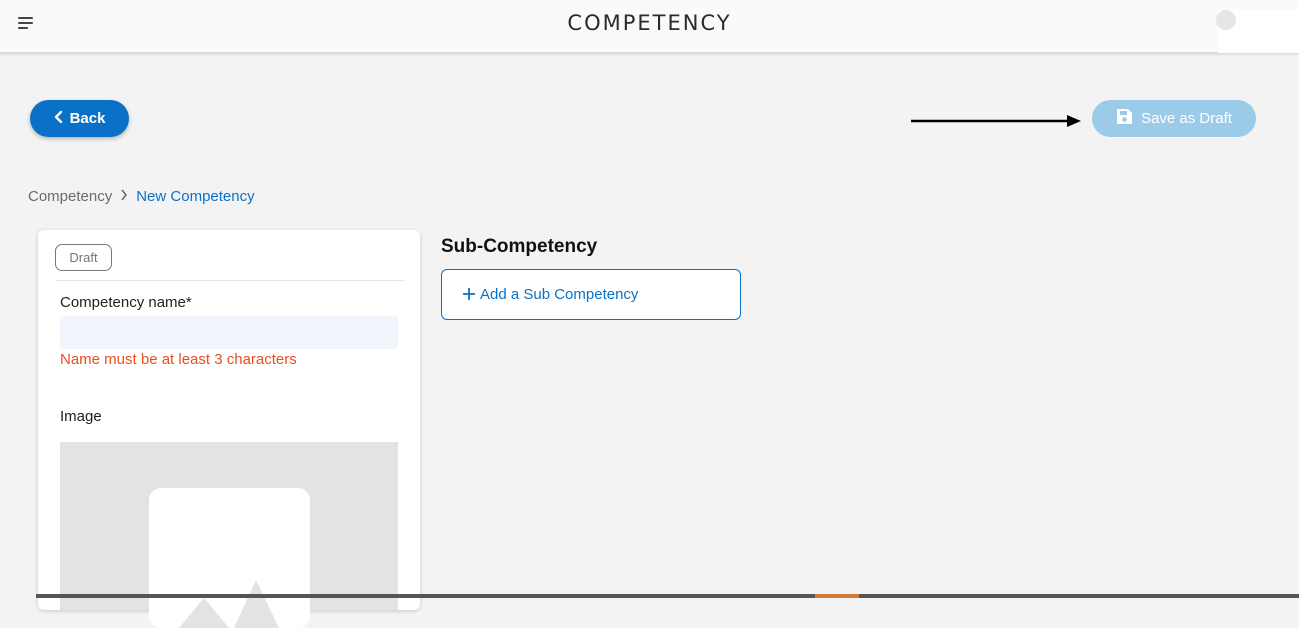  Describe the element at coordinates (81, 416) in the screenshot. I see `image-label: Image` at that location.